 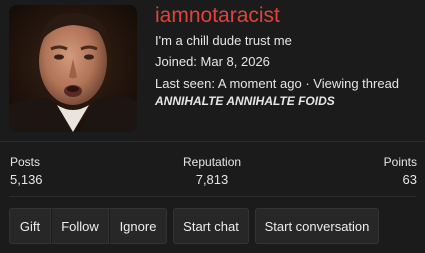 I want to click on stat-posts-value: 5,136, so click(x=26, y=179).